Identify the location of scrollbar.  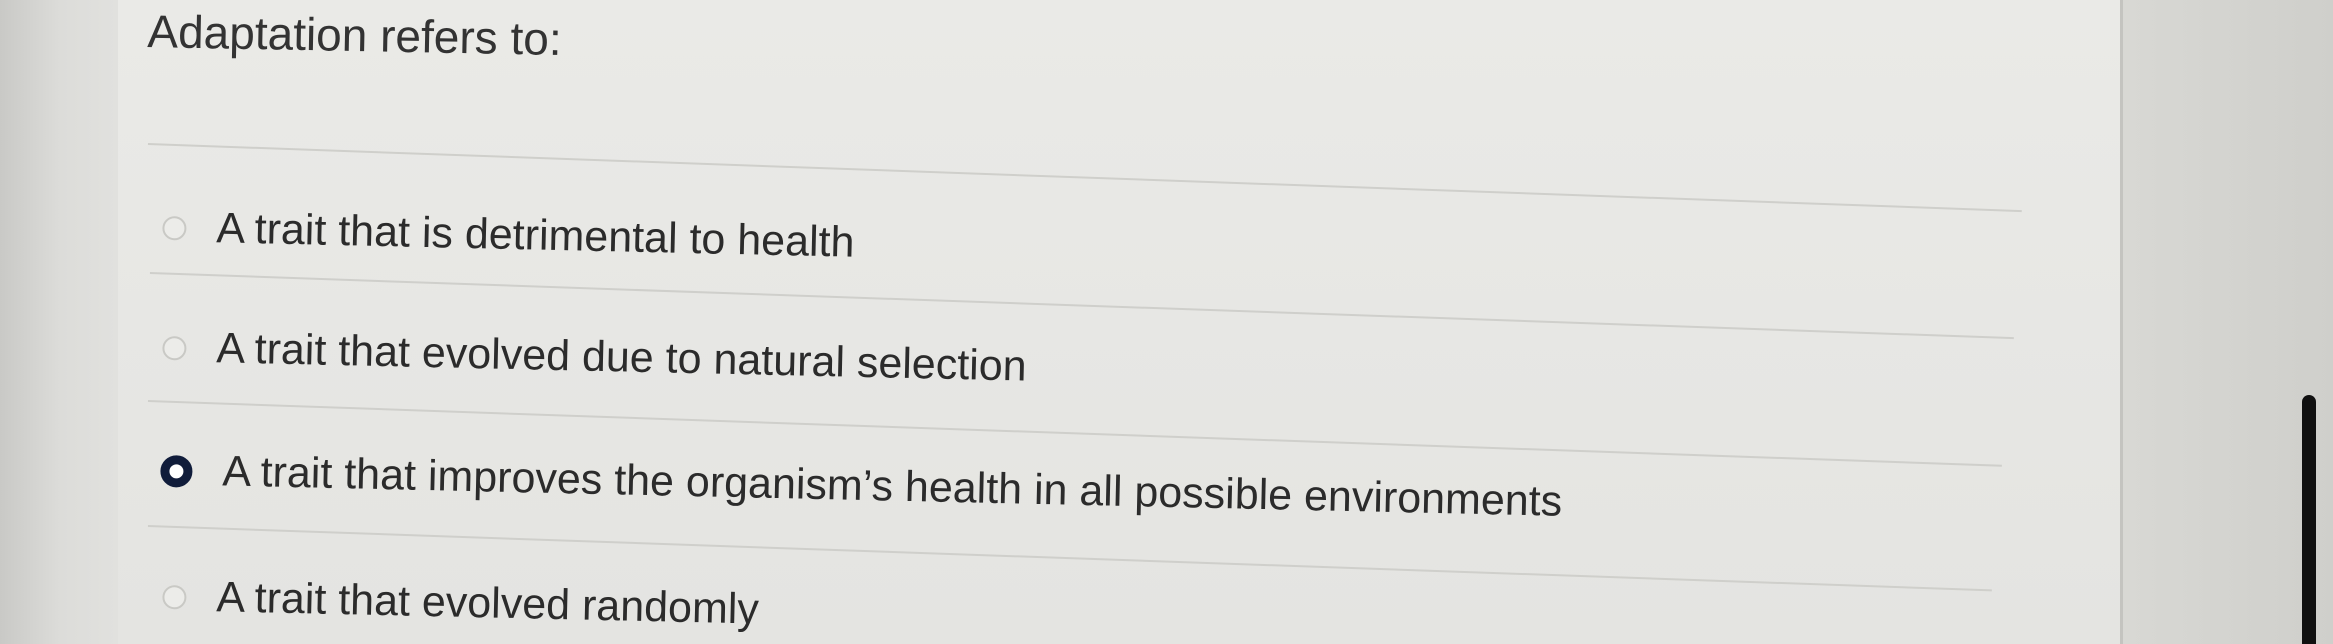
(2309, 519).